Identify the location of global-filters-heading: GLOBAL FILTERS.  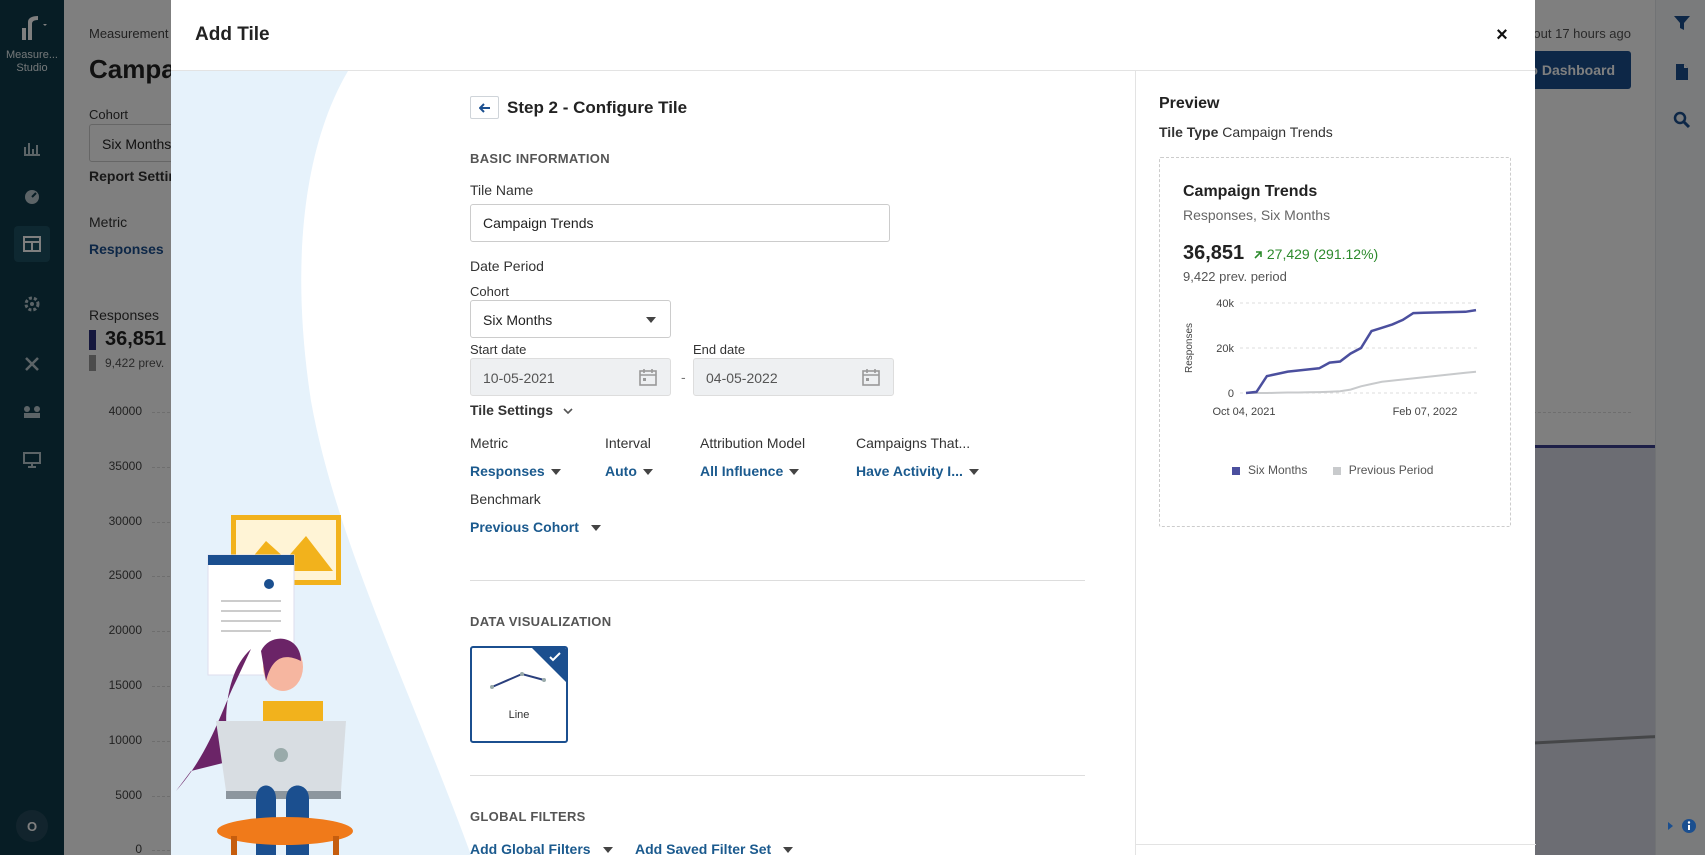
(528, 816).